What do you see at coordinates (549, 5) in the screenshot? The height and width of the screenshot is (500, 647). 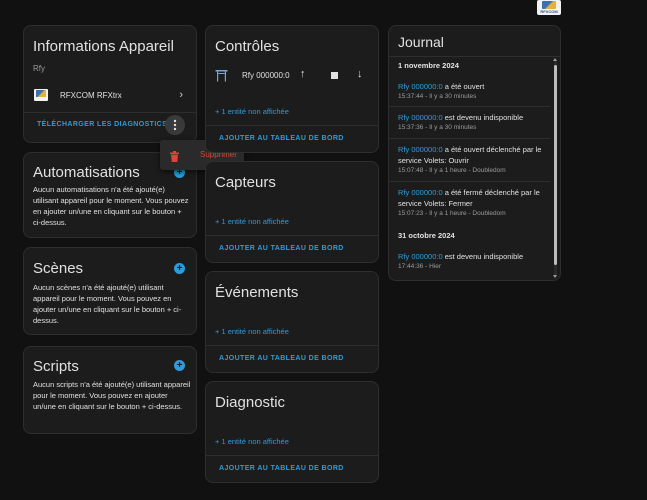 I see `logo-graphic` at bounding box center [549, 5].